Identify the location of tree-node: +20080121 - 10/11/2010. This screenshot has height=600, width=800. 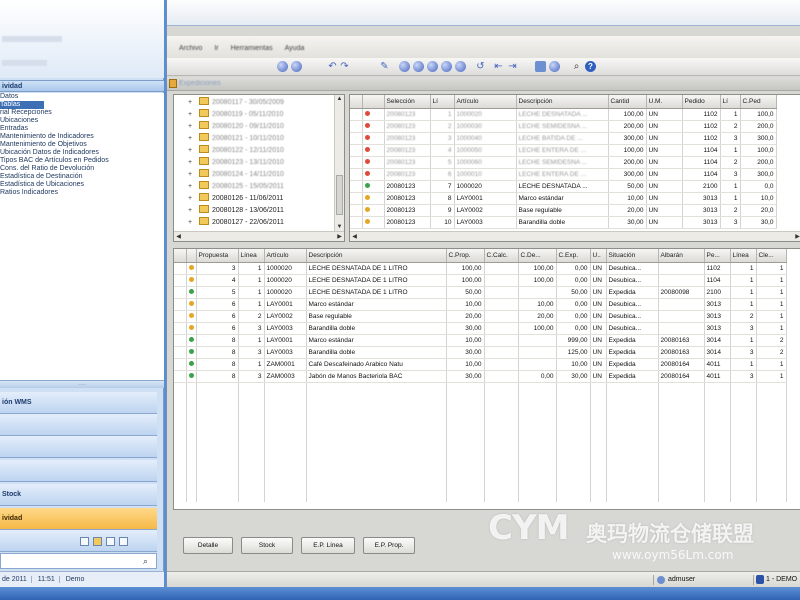
(236, 139).